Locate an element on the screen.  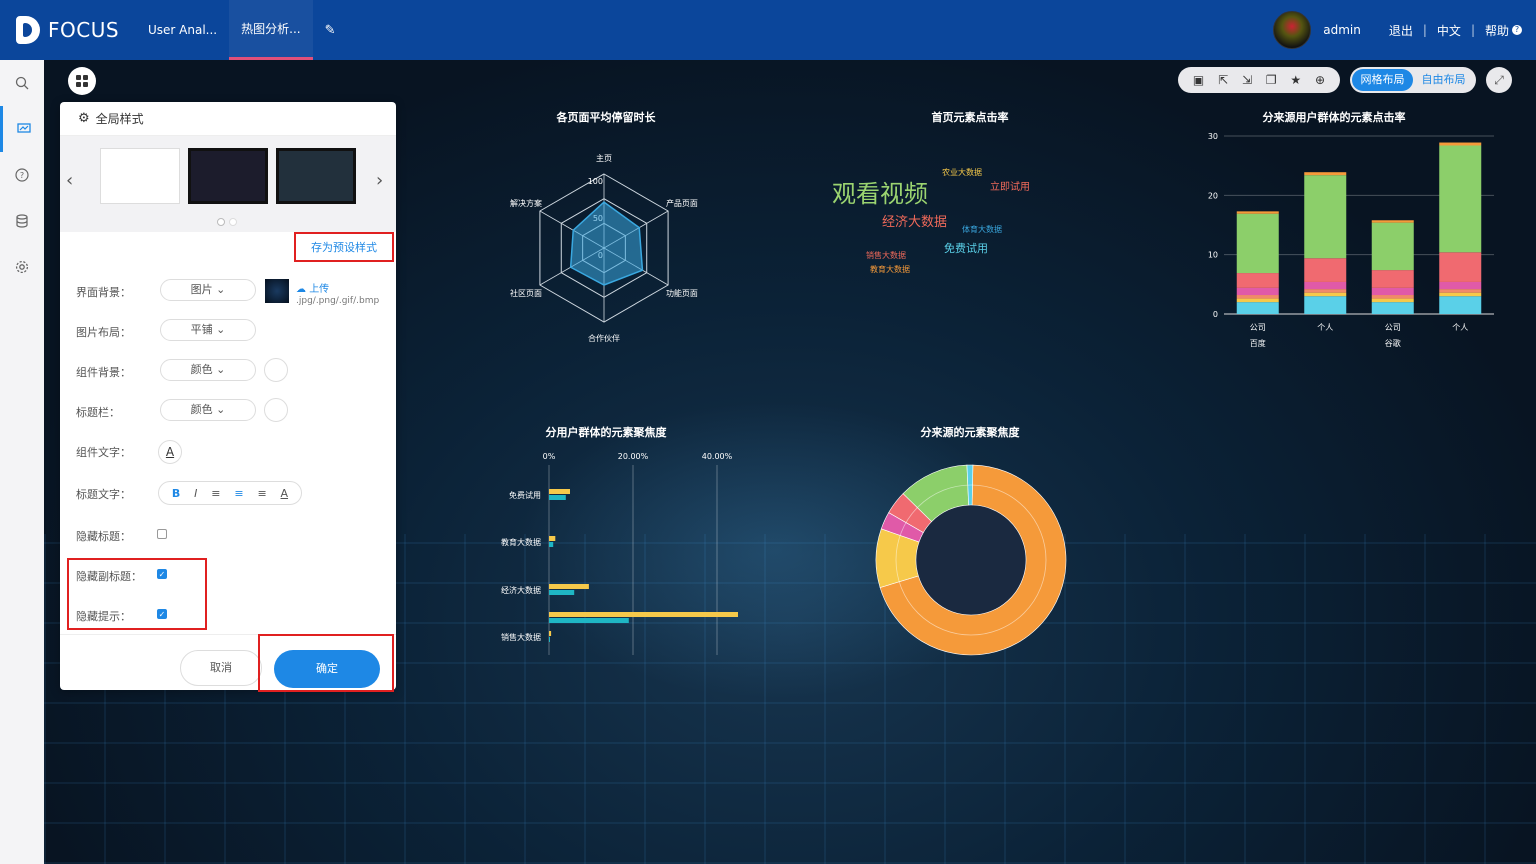
export-icon: ⇱ is located at coordinates (1223, 80).